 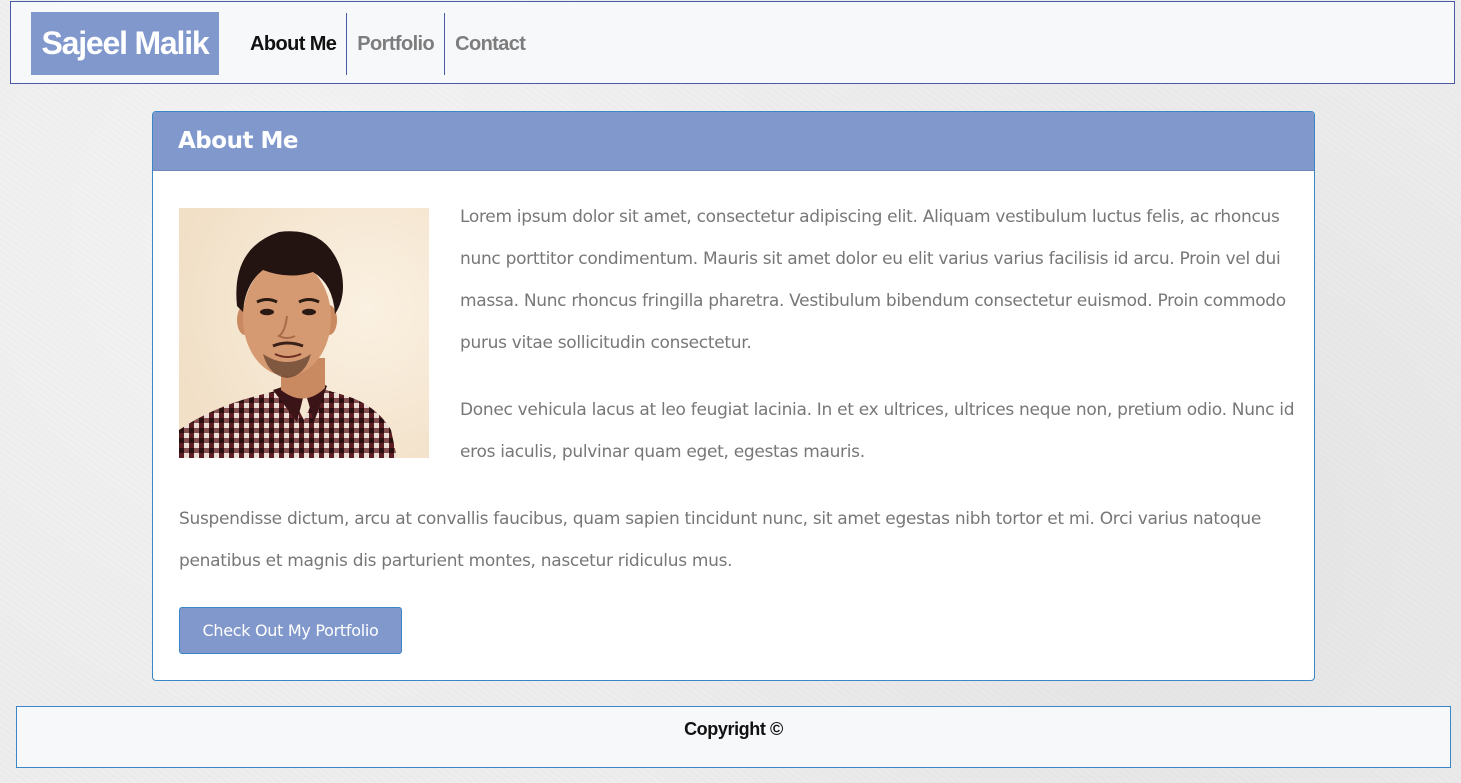 I want to click on nav-item-contact: Contact, so click(x=489, y=44).